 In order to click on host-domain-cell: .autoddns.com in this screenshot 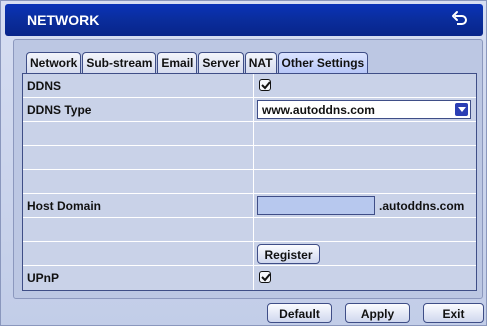, I will do `click(365, 205)`.